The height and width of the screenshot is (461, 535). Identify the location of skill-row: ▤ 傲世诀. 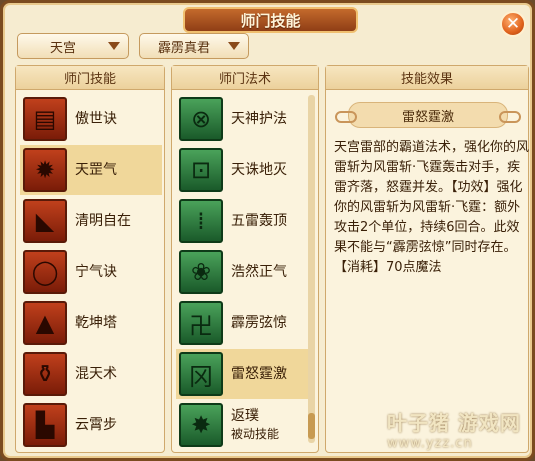
(91, 119).